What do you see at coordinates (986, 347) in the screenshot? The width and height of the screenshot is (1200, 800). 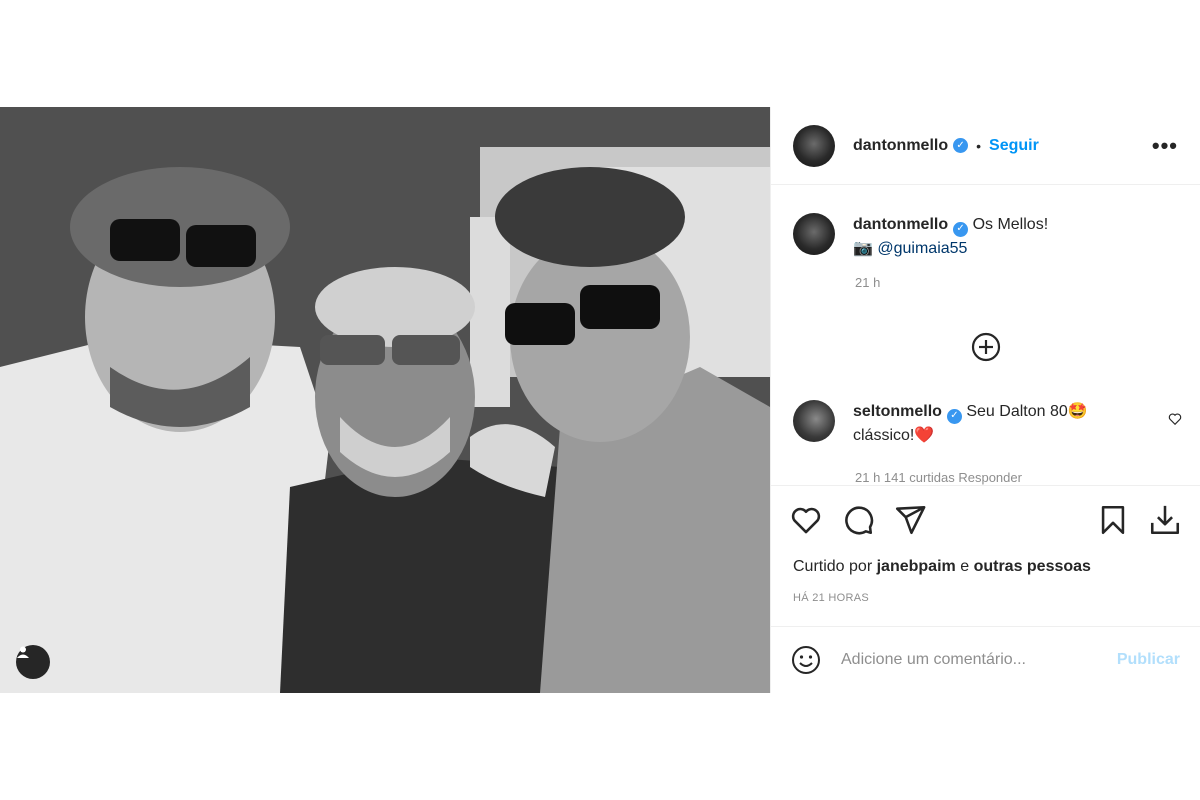 I see `add-circle-icon` at bounding box center [986, 347].